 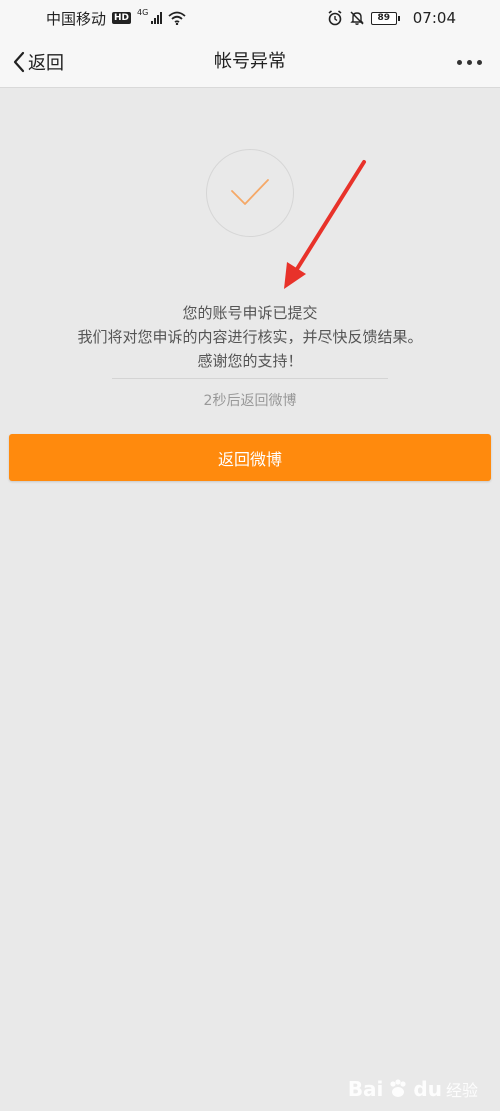 What do you see at coordinates (398, 1088) in the screenshot?
I see `paw-icon` at bounding box center [398, 1088].